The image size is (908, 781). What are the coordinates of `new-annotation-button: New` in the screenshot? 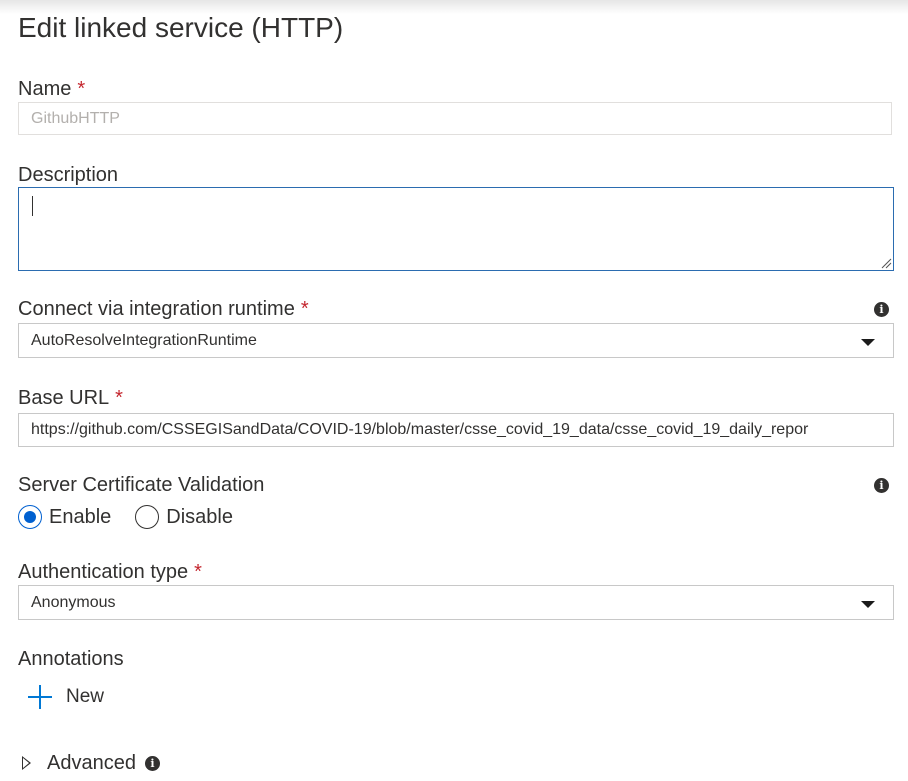 It's located at (66, 697).